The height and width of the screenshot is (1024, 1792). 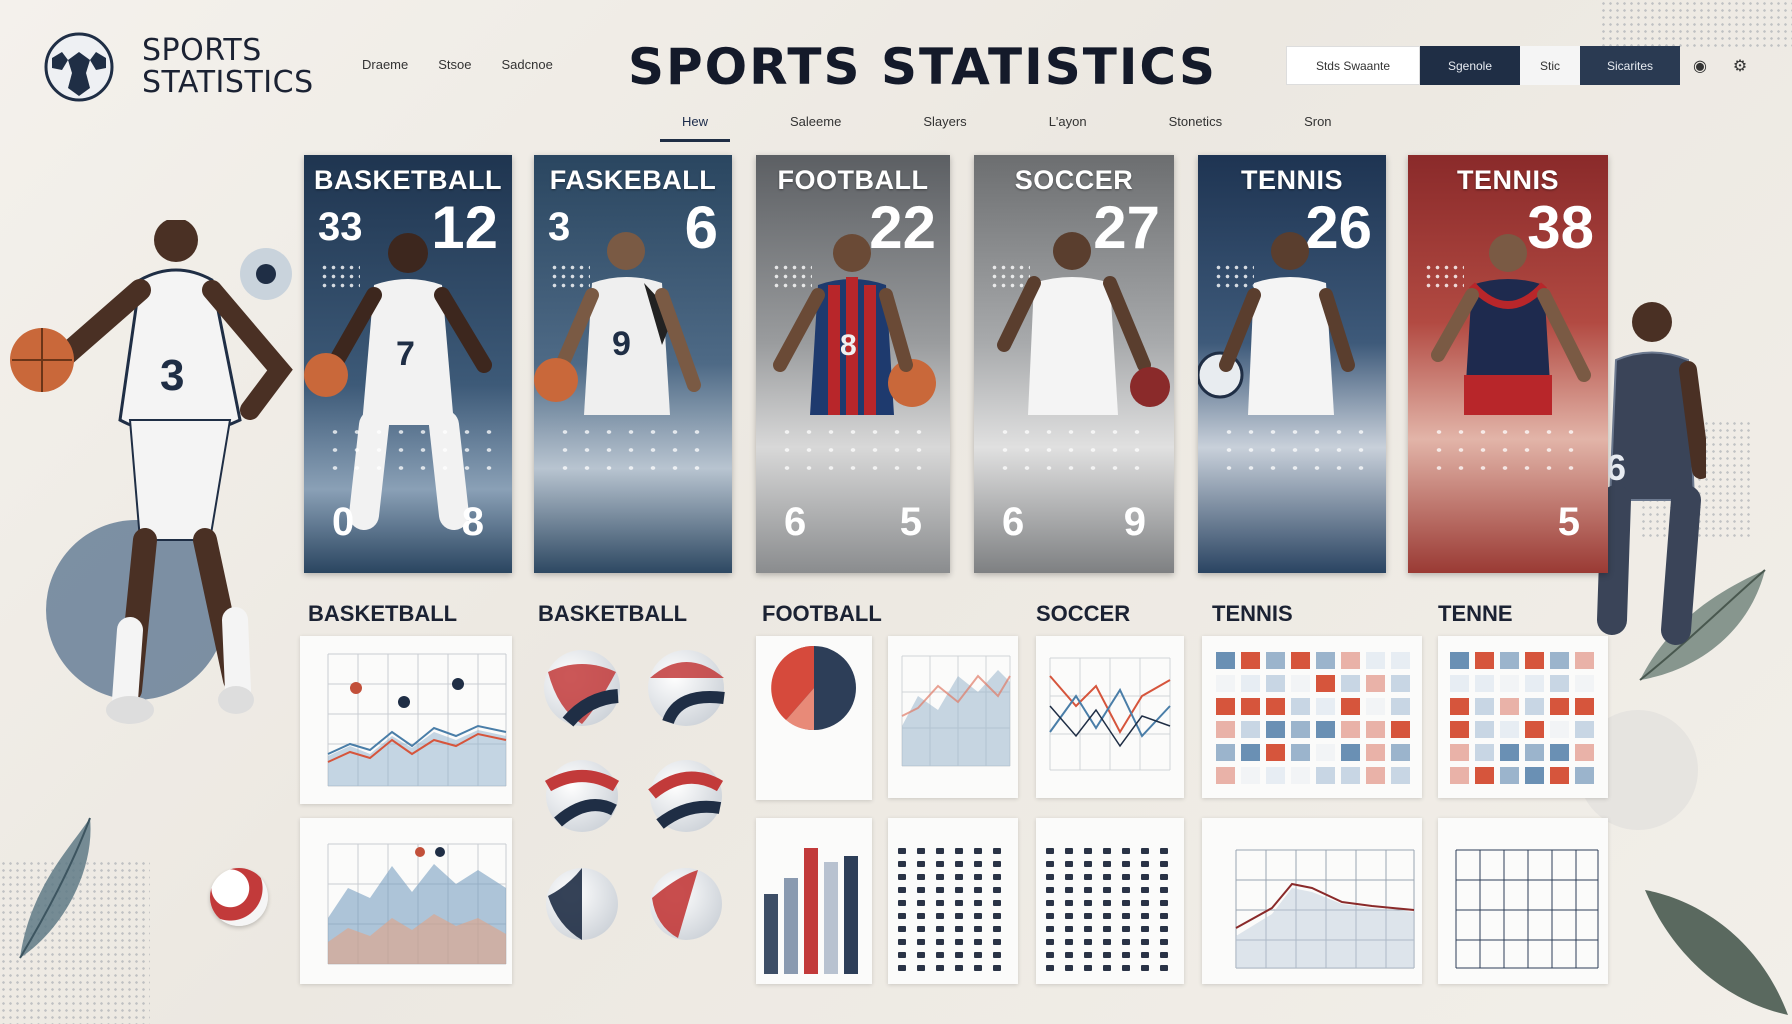 What do you see at coordinates (1511, 324) in the screenshot?
I see `player-figure` at bounding box center [1511, 324].